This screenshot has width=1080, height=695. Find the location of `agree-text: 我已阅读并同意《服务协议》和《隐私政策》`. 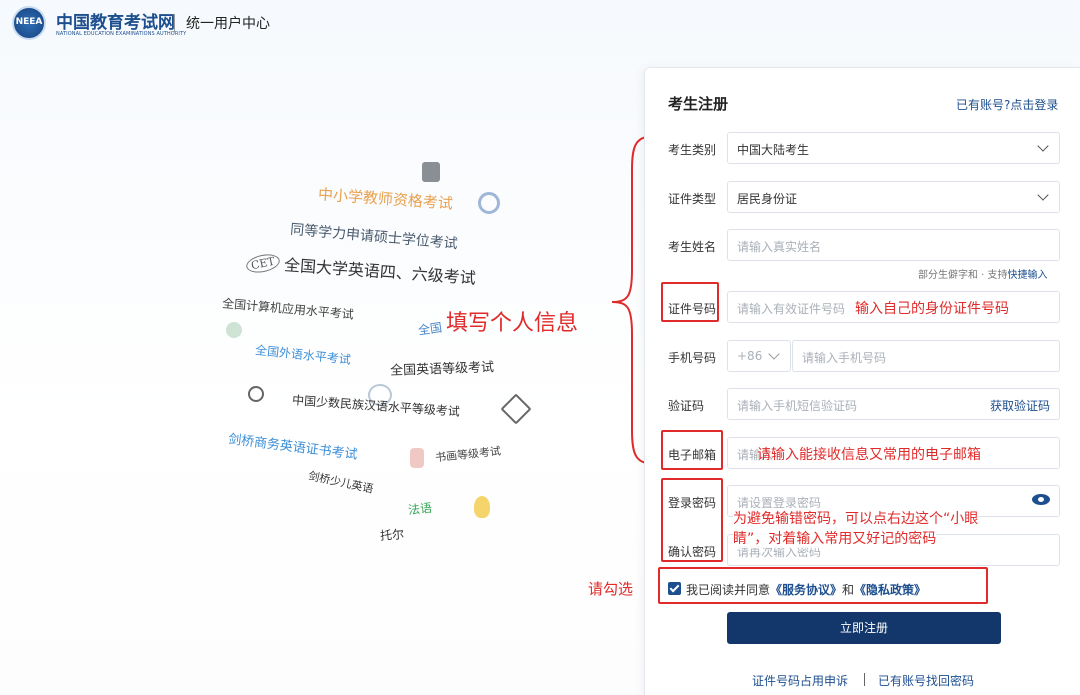

agree-text: 我已阅读并同意《服务协议》和《隐私政策》 is located at coordinates (806, 589).